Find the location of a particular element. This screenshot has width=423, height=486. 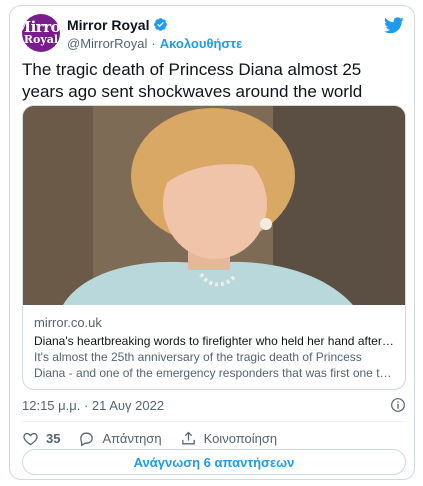

handle-row: @MirrorRoyal · Ακολουθήστε is located at coordinates (154, 43).